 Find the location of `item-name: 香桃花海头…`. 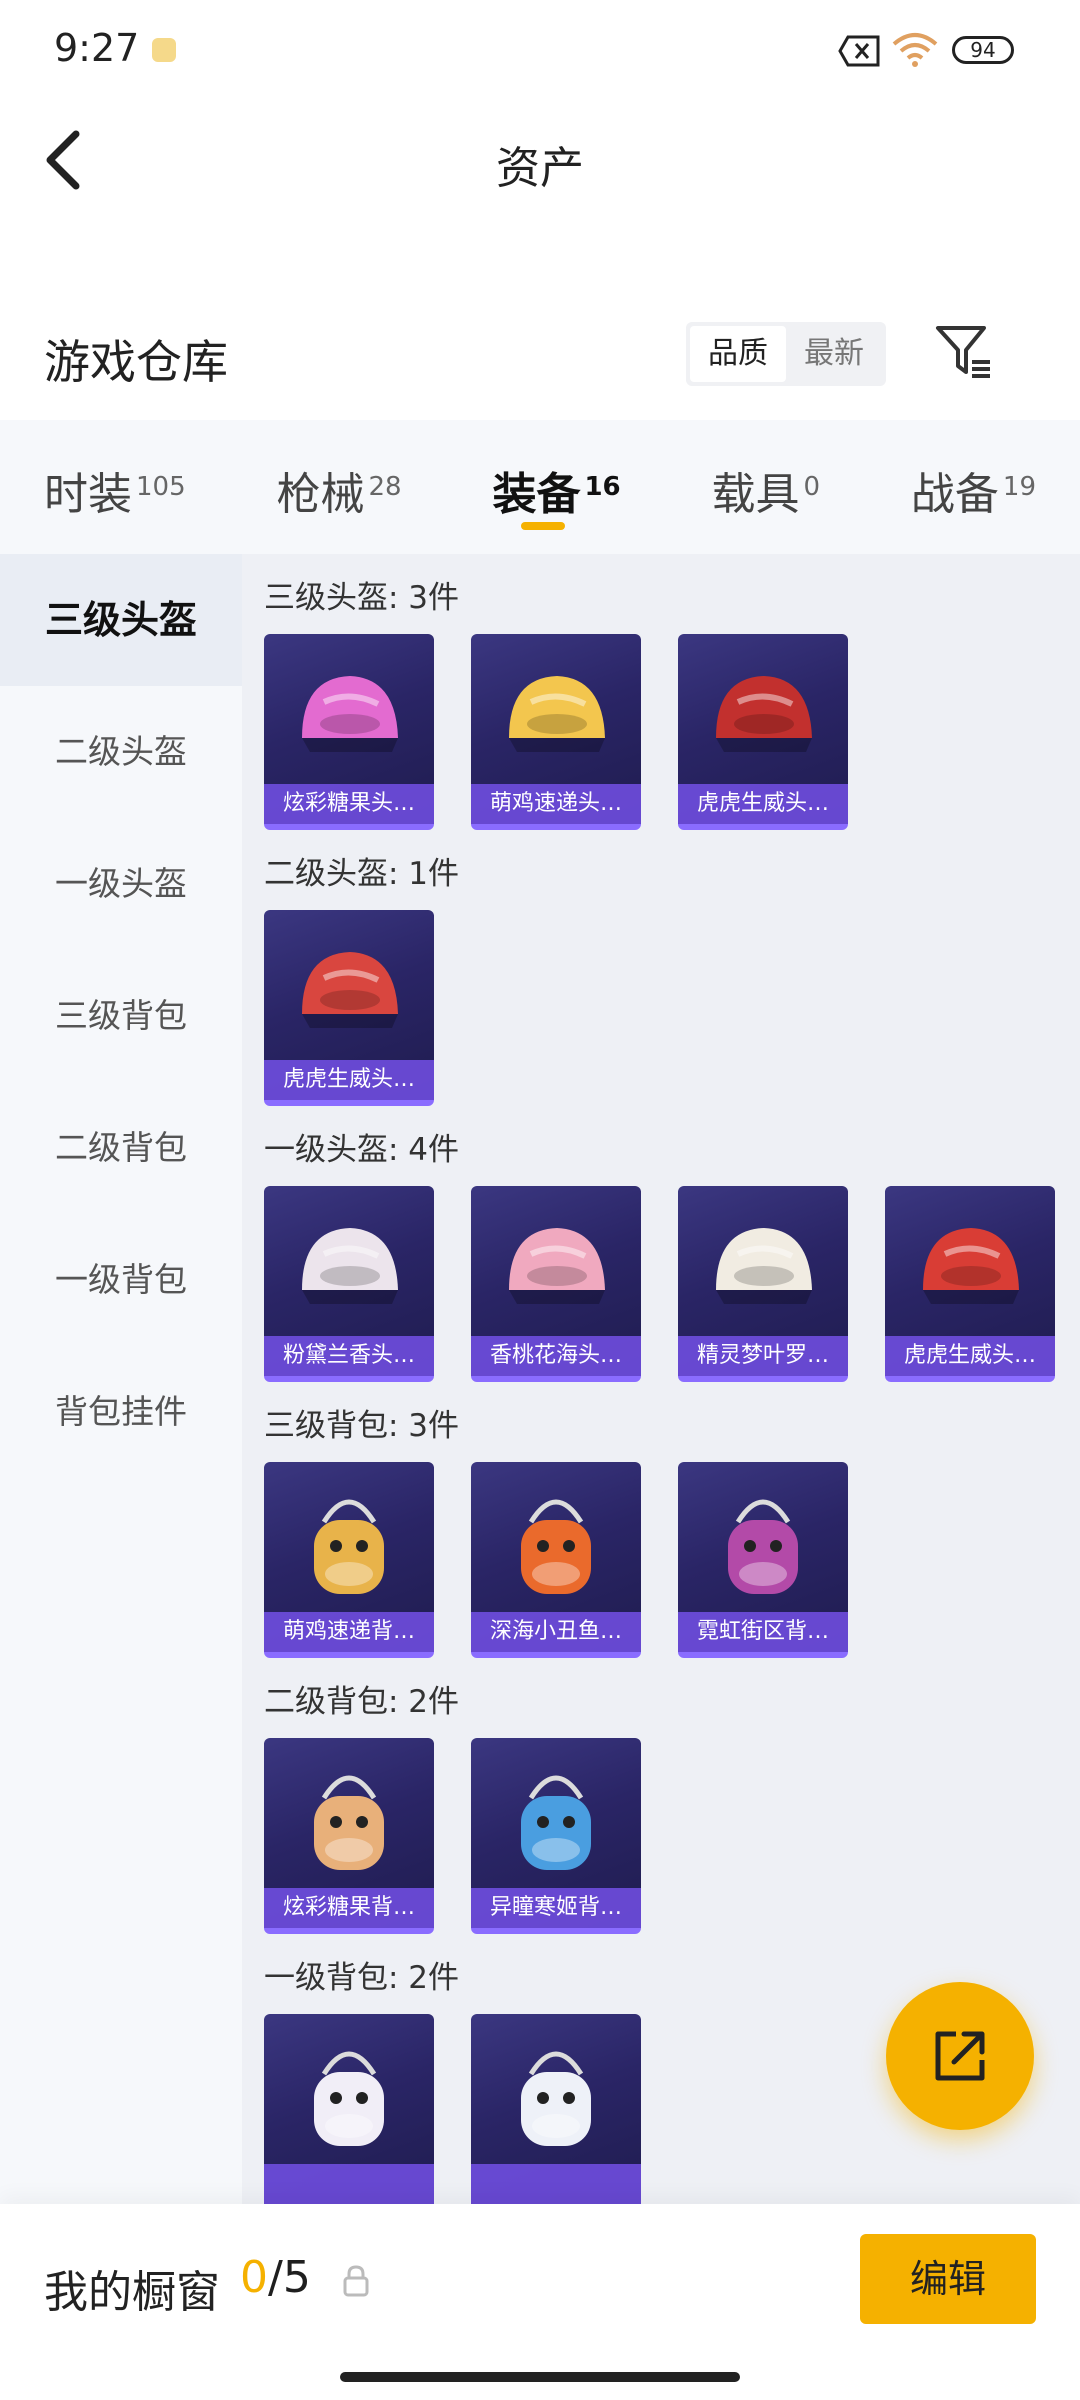

item-name: 香桃花海头… is located at coordinates (556, 1356).